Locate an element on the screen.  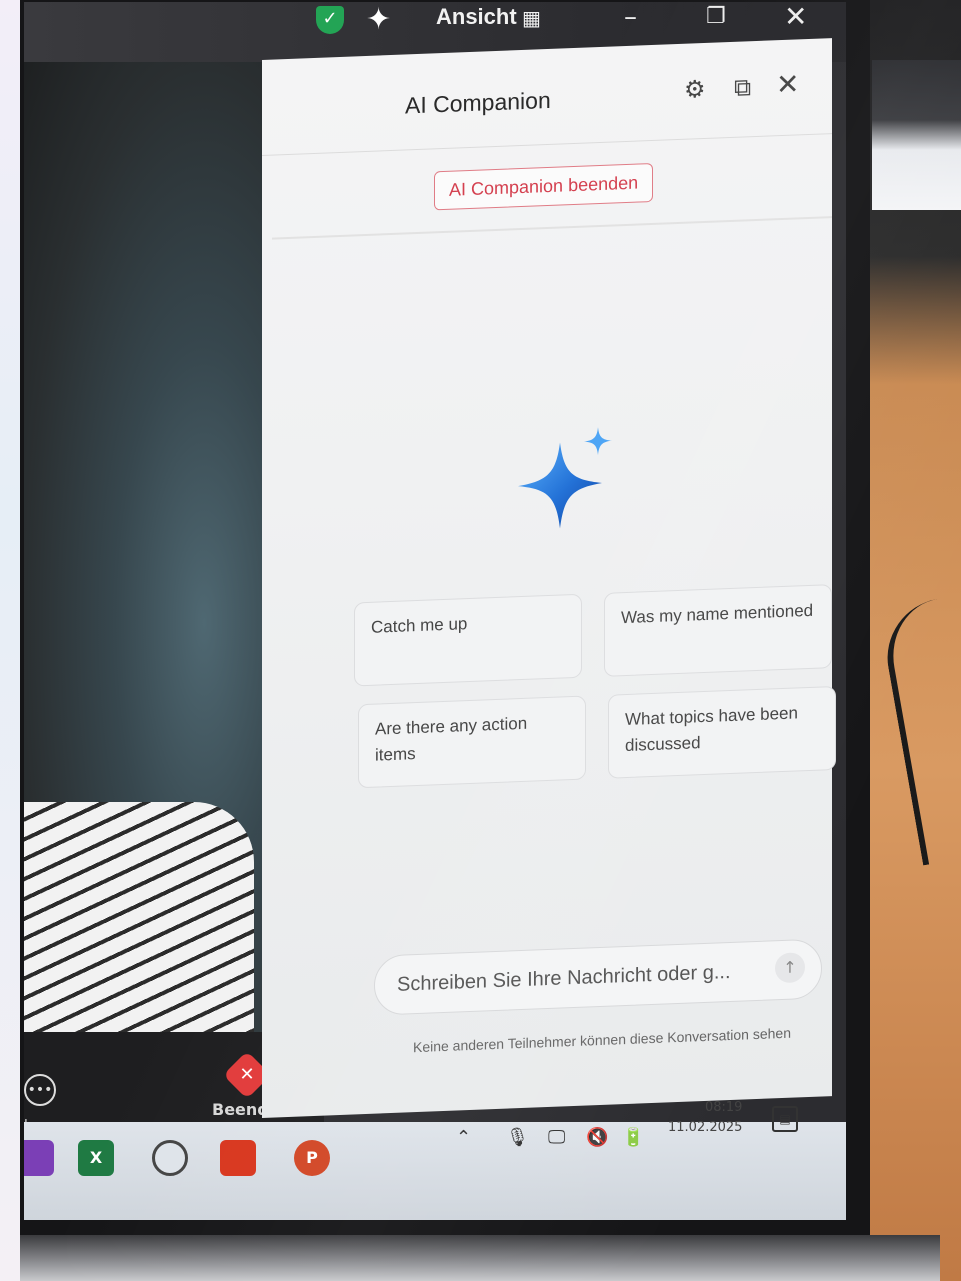
second-monitor is located at coordinates (916, 135).